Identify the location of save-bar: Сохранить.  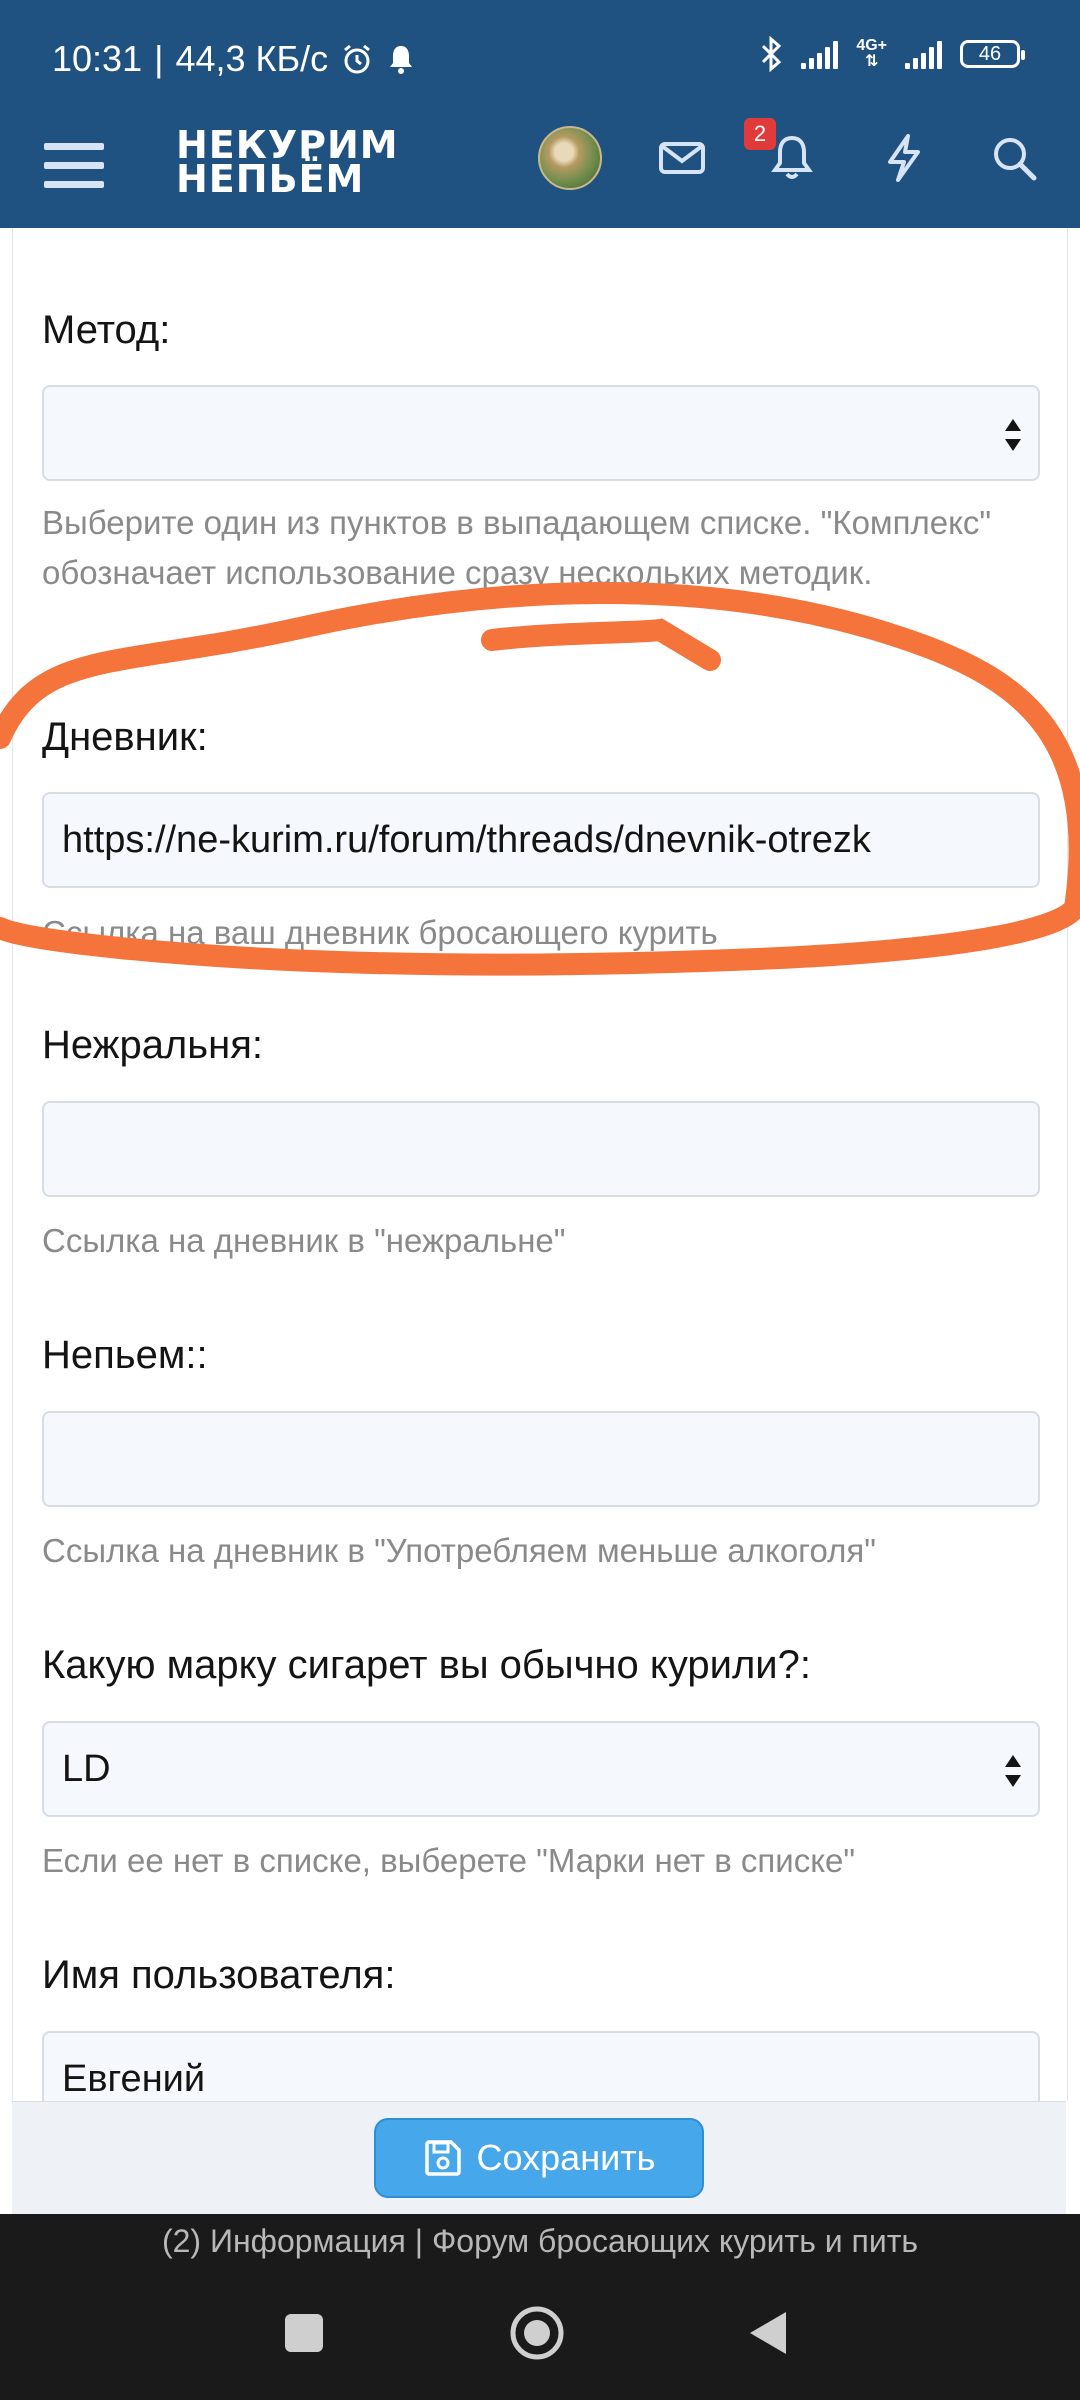
(539, 2158).